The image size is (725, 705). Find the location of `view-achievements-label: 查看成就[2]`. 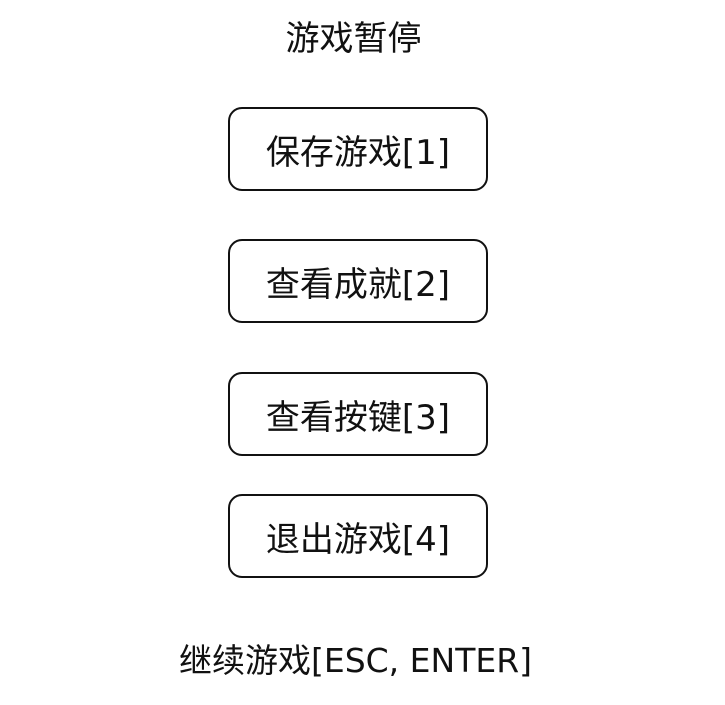

view-achievements-label: 查看成就[2] is located at coordinates (358, 284).